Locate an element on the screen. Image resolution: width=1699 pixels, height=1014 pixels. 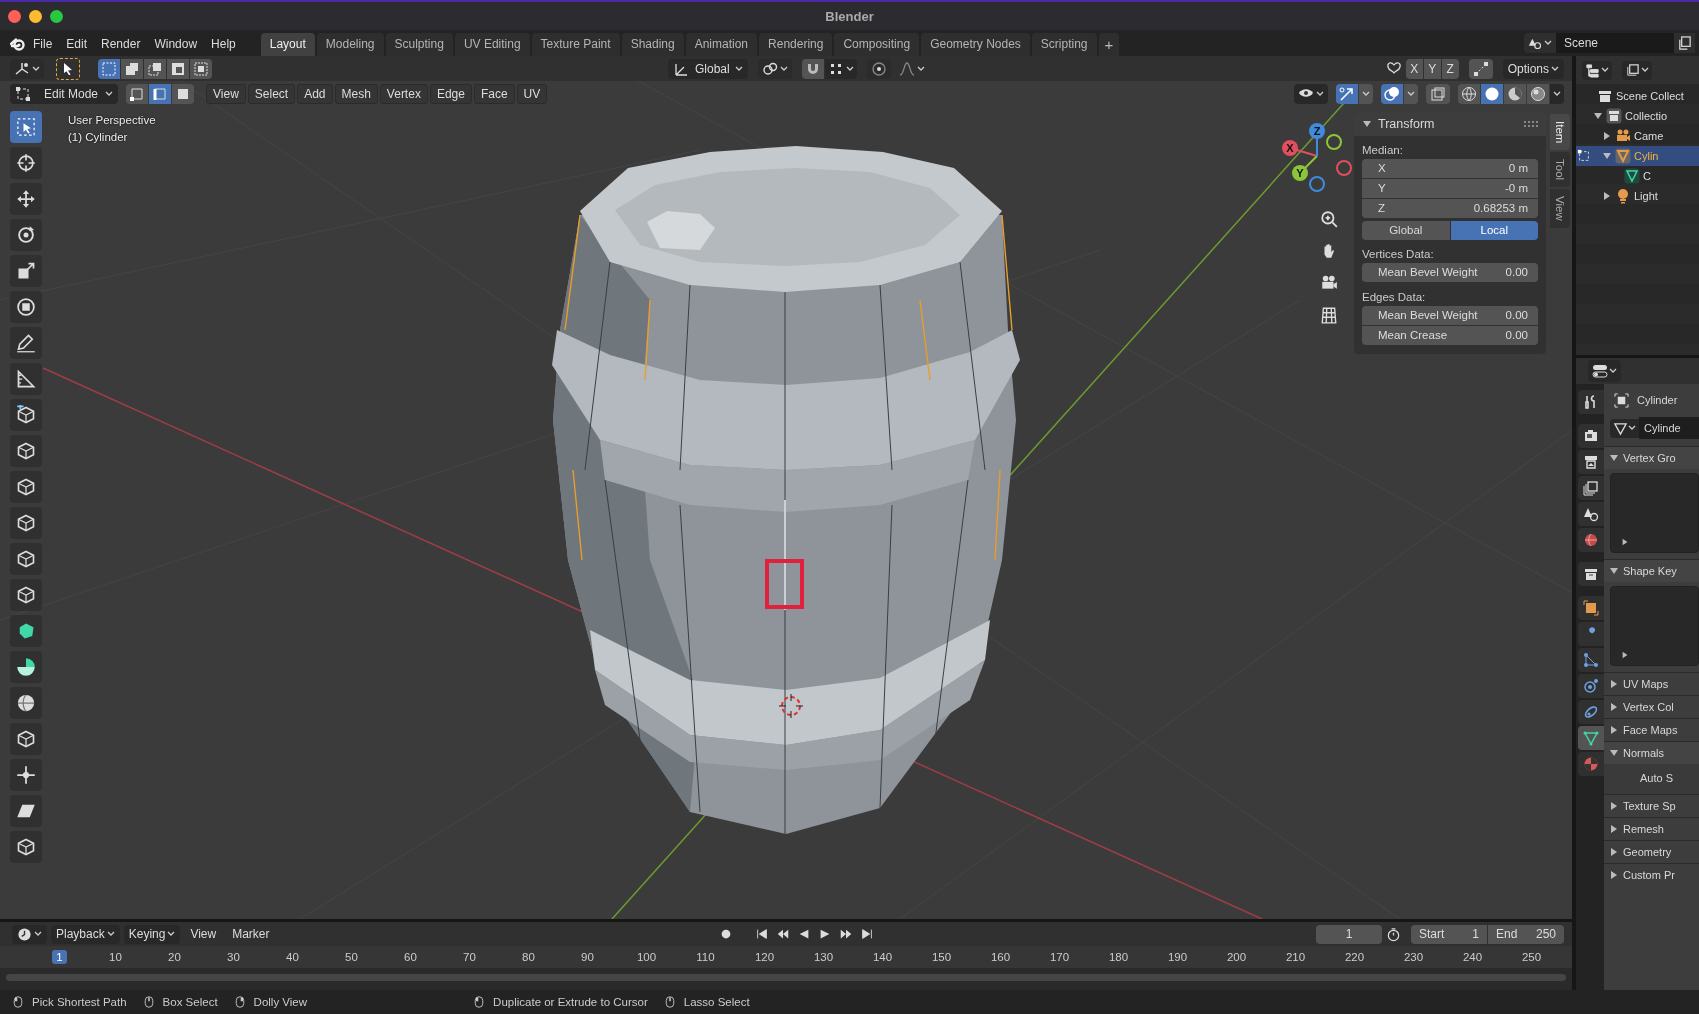
mesh-name-field: Cylinde is located at coordinates (1669, 428).